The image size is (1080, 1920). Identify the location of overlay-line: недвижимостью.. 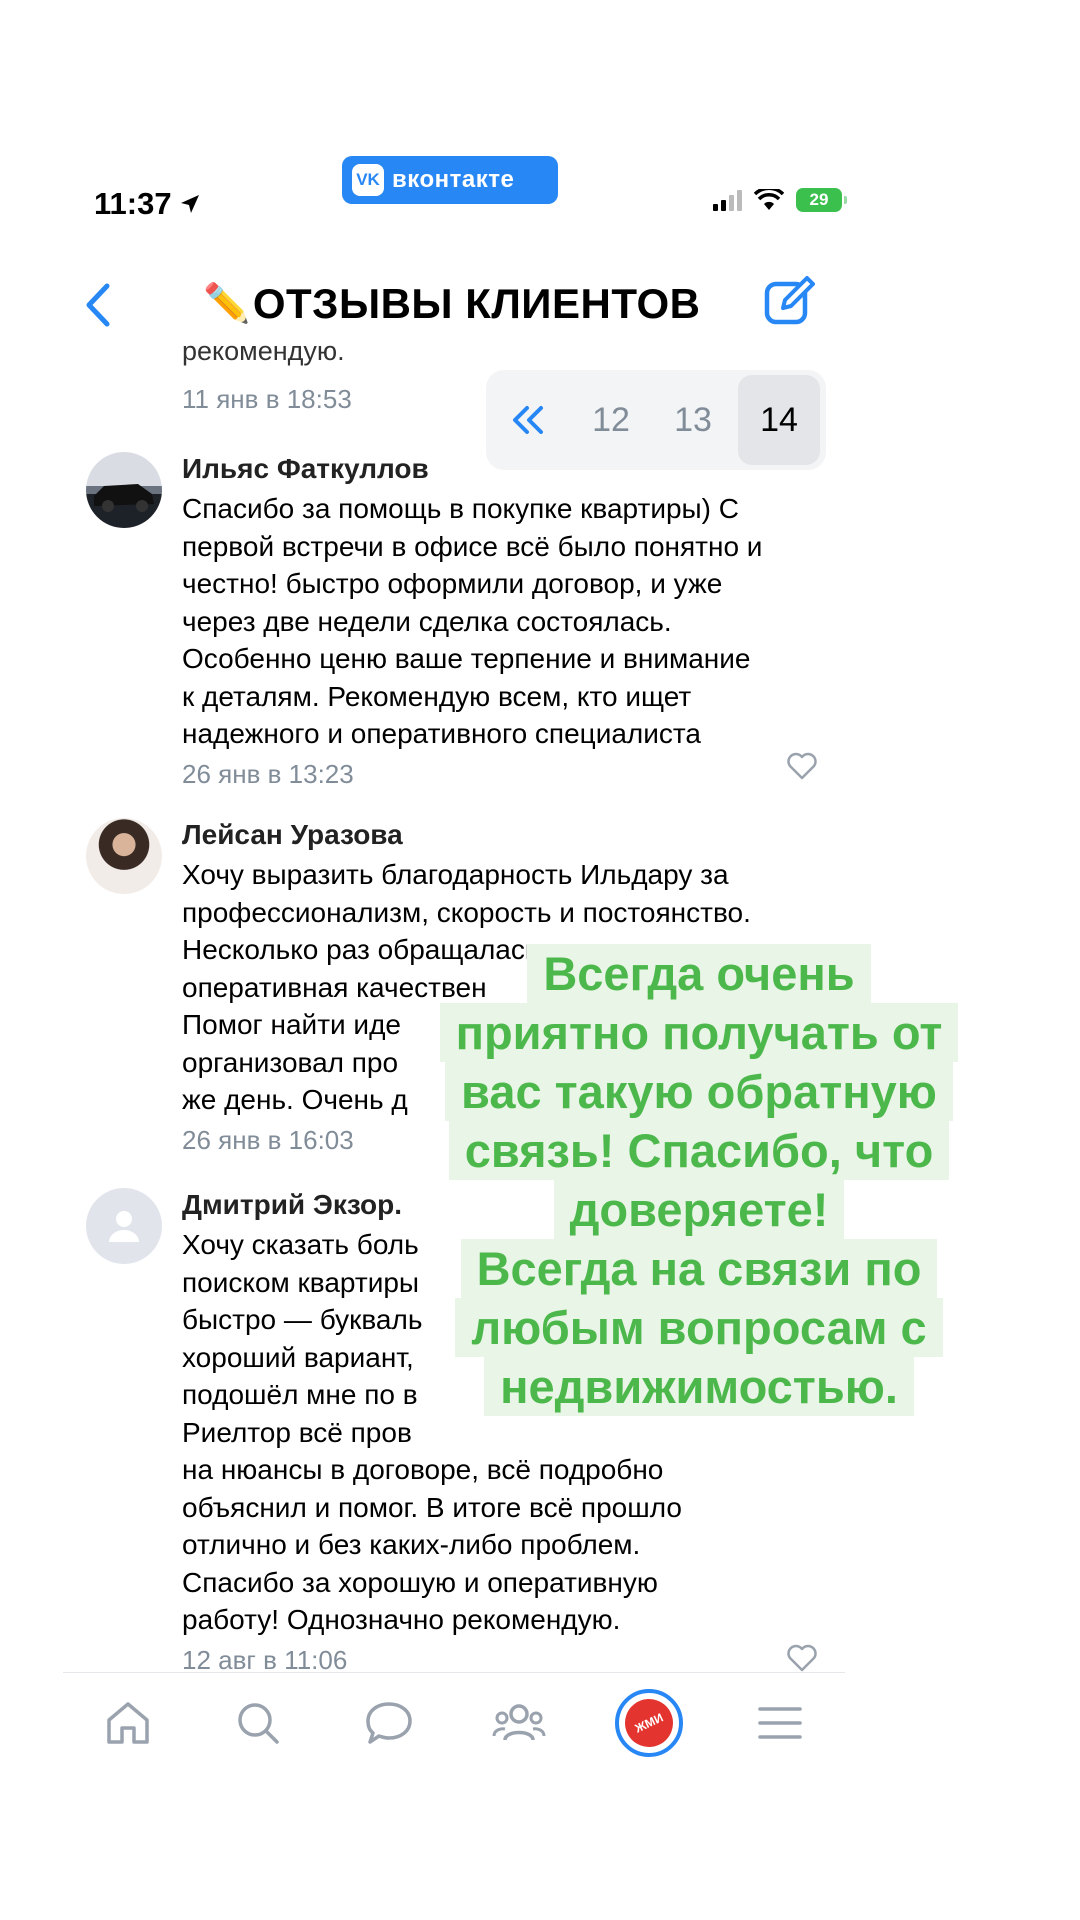
(699, 1386).